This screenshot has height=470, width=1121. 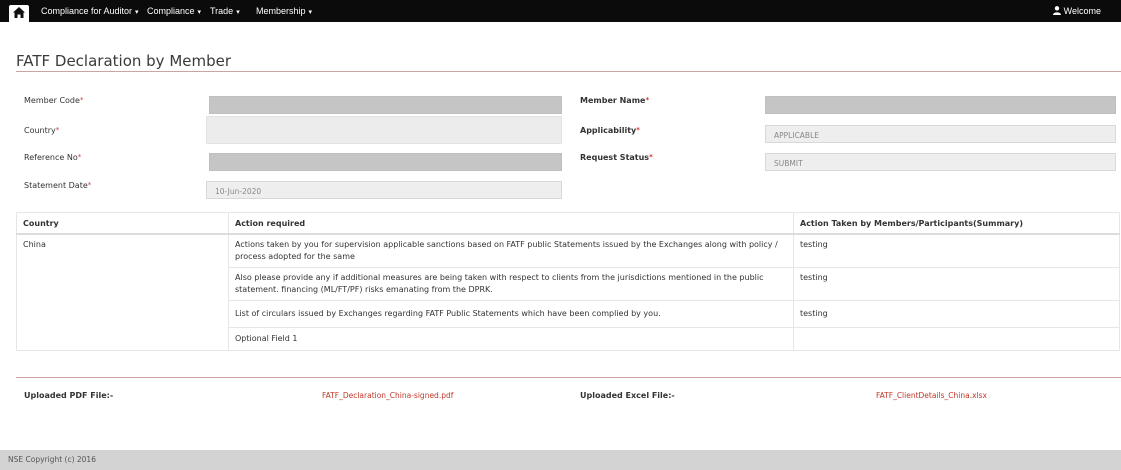 I want to click on footer: NSE Copyright (c) 2016, so click(x=560, y=460).